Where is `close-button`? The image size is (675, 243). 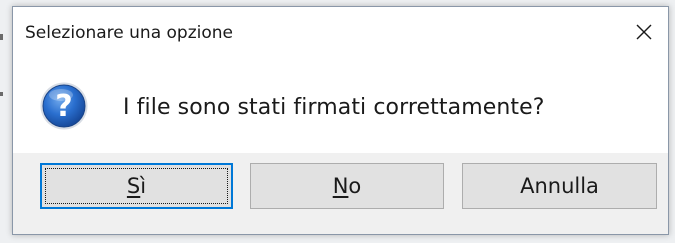
close-button is located at coordinates (644, 32).